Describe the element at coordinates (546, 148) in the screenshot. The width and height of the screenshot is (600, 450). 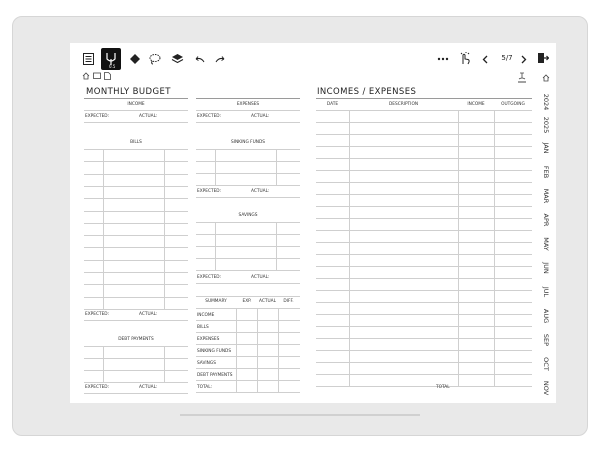
I see `tab-jan: JAN` at that location.